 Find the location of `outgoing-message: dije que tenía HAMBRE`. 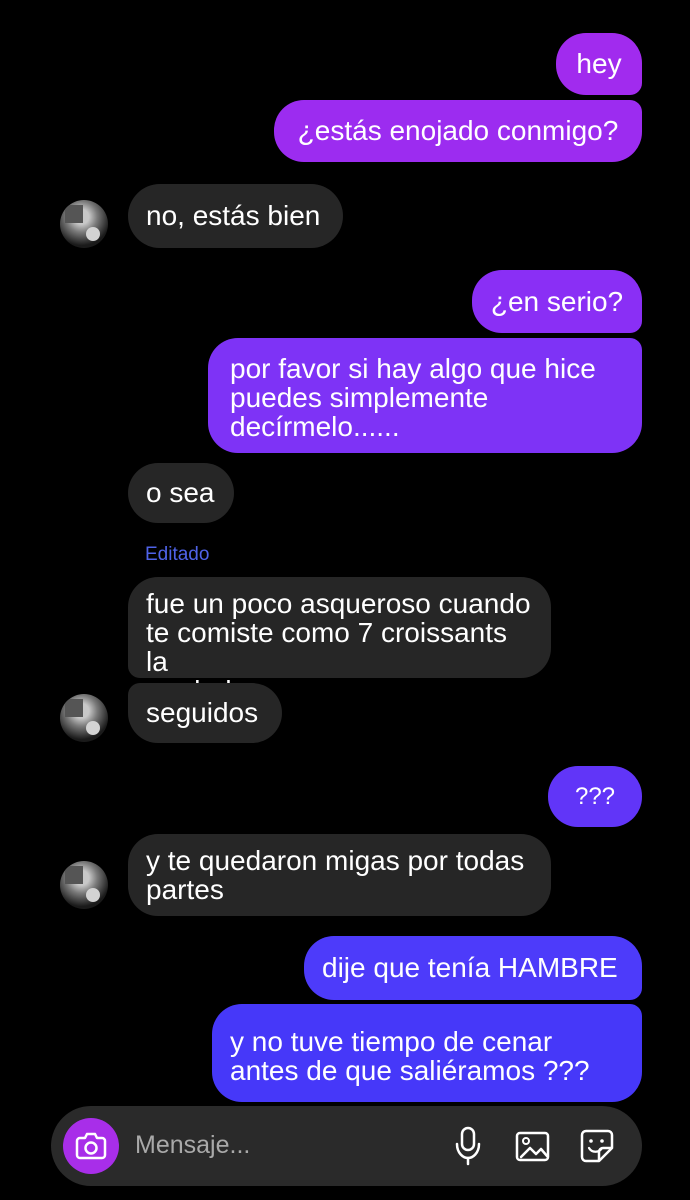

outgoing-message: dije que tenía HAMBRE is located at coordinates (473, 968).